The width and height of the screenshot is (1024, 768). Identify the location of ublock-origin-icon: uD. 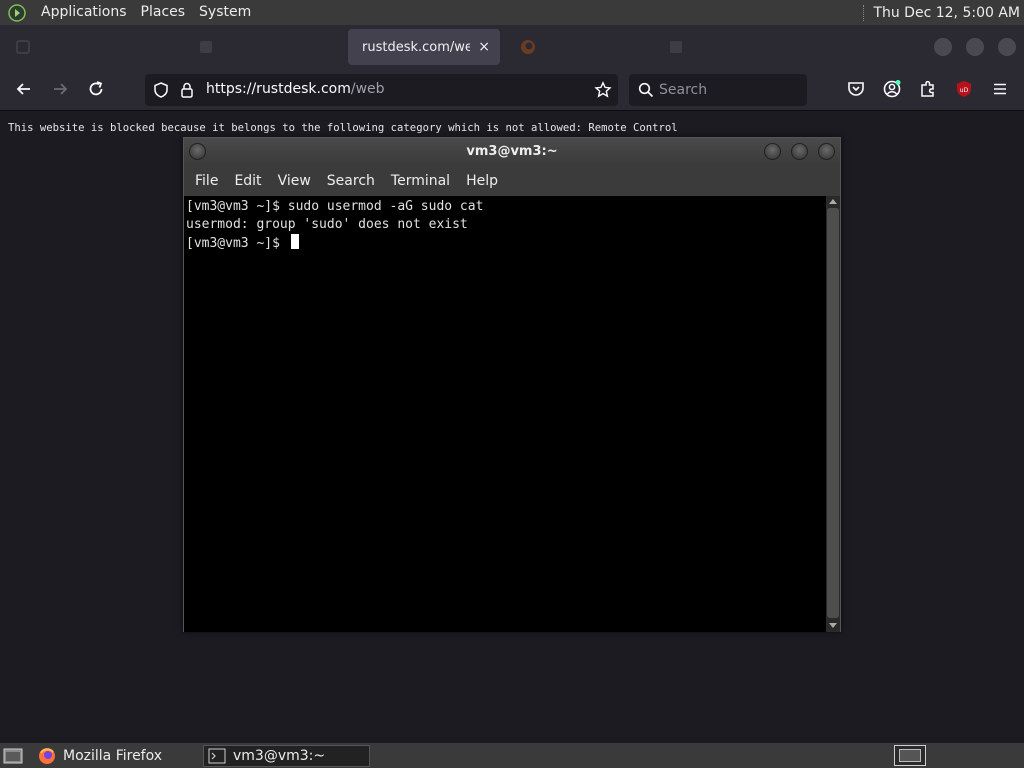
(964, 89).